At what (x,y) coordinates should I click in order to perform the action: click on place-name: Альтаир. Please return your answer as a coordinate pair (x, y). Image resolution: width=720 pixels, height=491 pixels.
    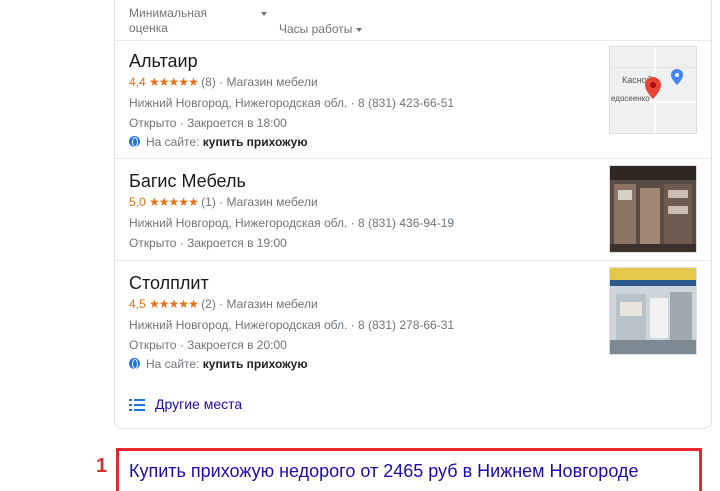
    Looking at the image, I should click on (163, 61).